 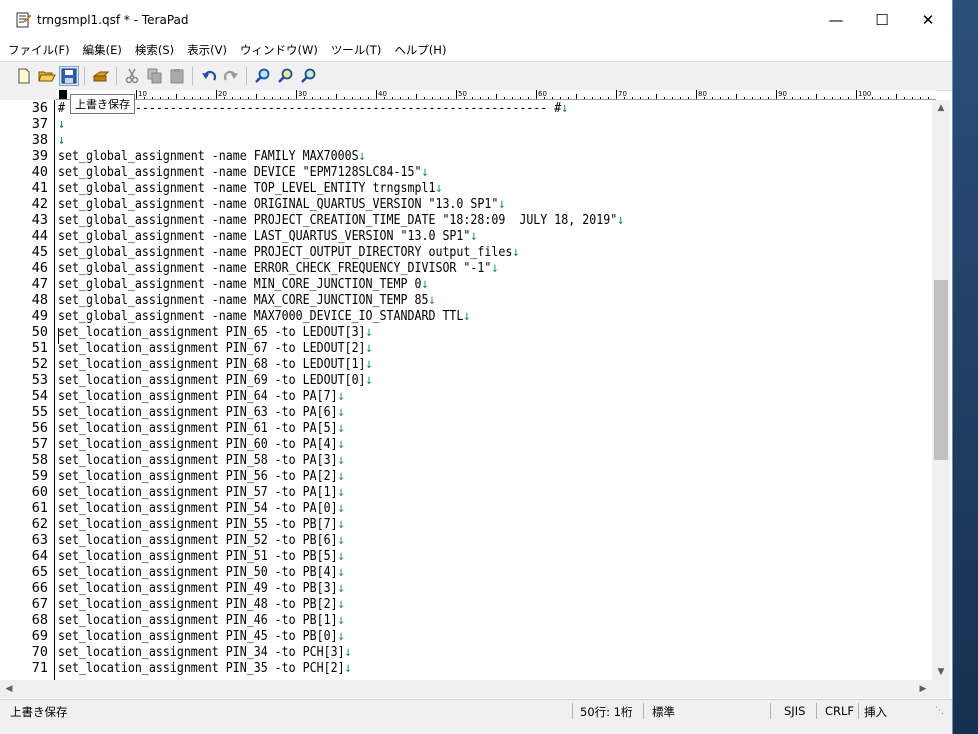 What do you see at coordinates (37, 50) in the screenshot?
I see `menu-file: ファイル(F)` at bounding box center [37, 50].